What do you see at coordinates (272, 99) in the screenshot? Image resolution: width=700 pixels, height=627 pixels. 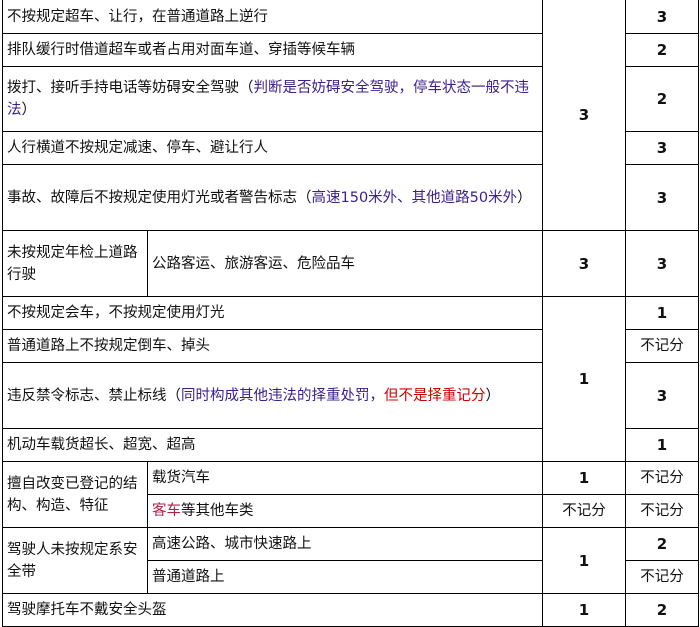 I see `violation-desc: 拨打、接听手持电话等妨碍安全驾驶（判断是否妨碍安全驾驶，停车状态一般不违法）` at bounding box center [272, 99].